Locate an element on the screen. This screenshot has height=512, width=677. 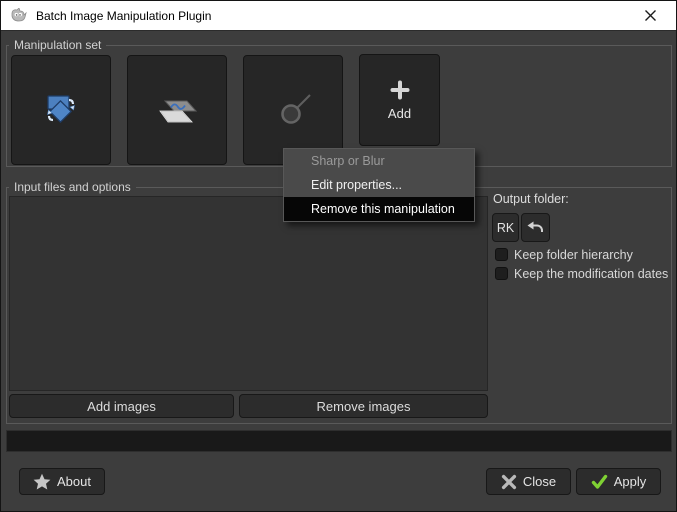
menu-item-remove-manipulation: Remove this manipulation is located at coordinates (379, 209).